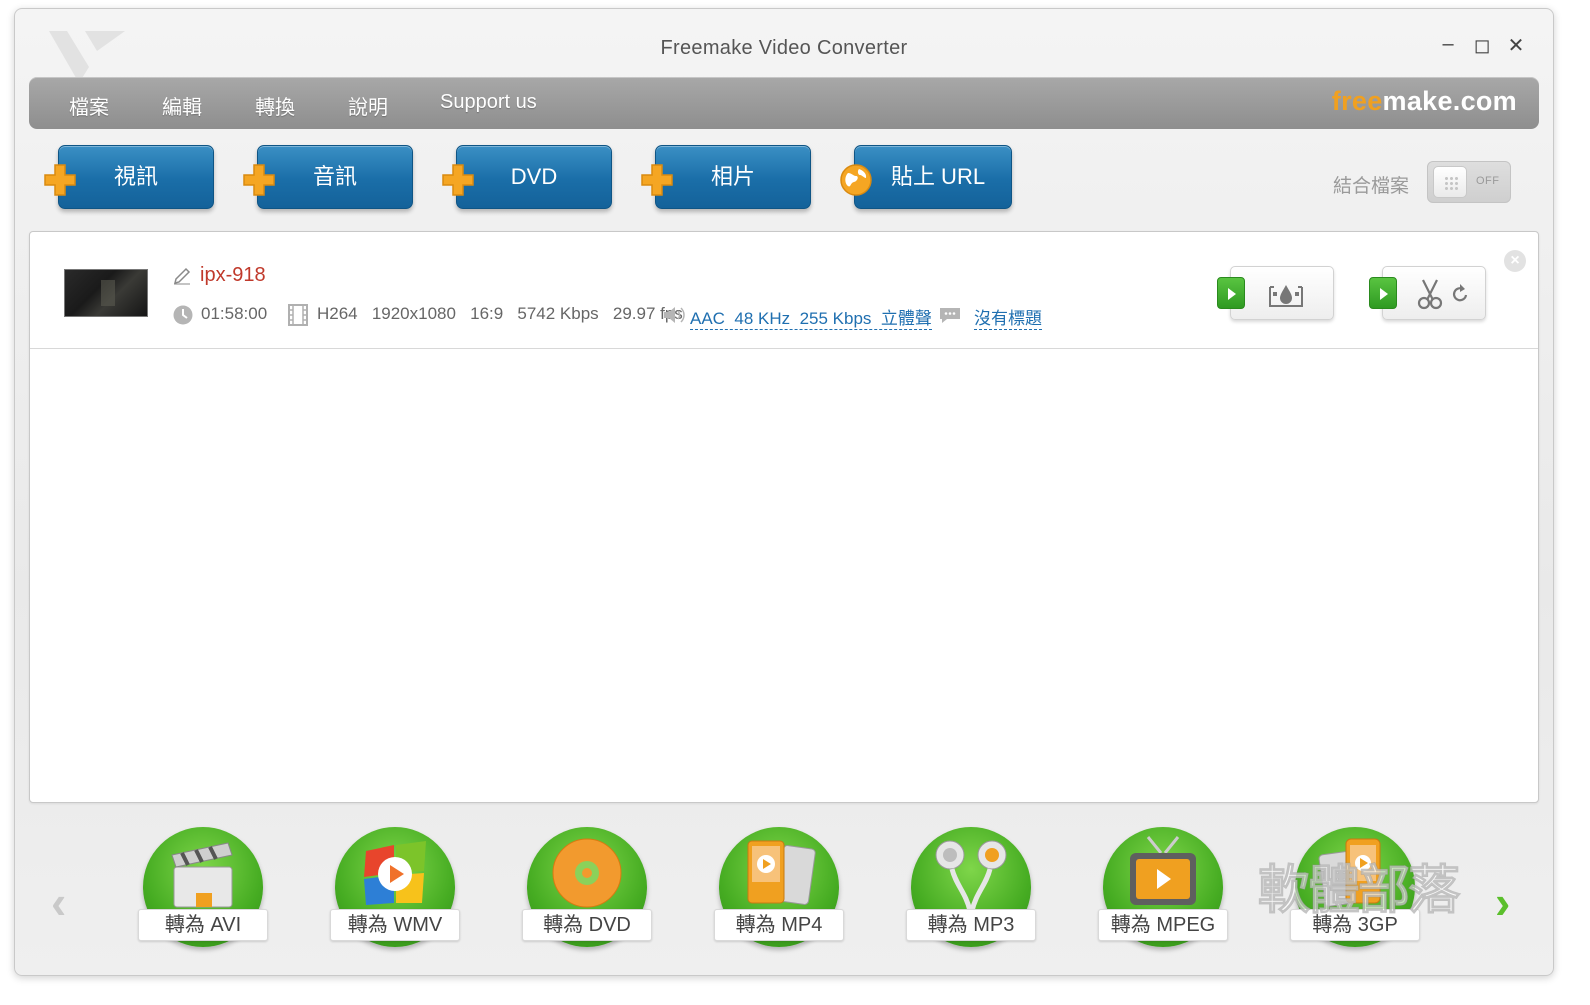 The image size is (1590, 1005). I want to click on scroll-right-arrow-icon: ›, so click(1502, 902).